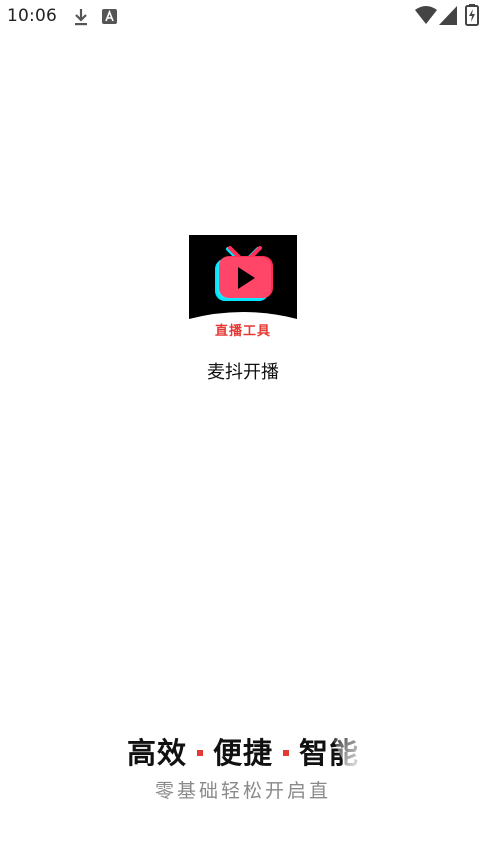 The width and height of the screenshot is (486, 864). Describe the element at coordinates (426, 15) in the screenshot. I see `wifi-icon` at that location.